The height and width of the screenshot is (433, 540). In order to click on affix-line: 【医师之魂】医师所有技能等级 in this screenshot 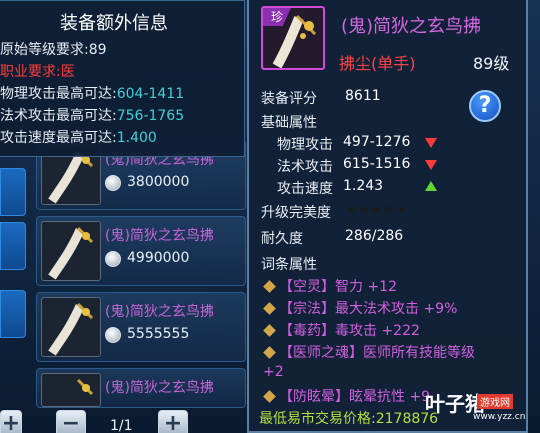, I will do `click(377, 353)`.